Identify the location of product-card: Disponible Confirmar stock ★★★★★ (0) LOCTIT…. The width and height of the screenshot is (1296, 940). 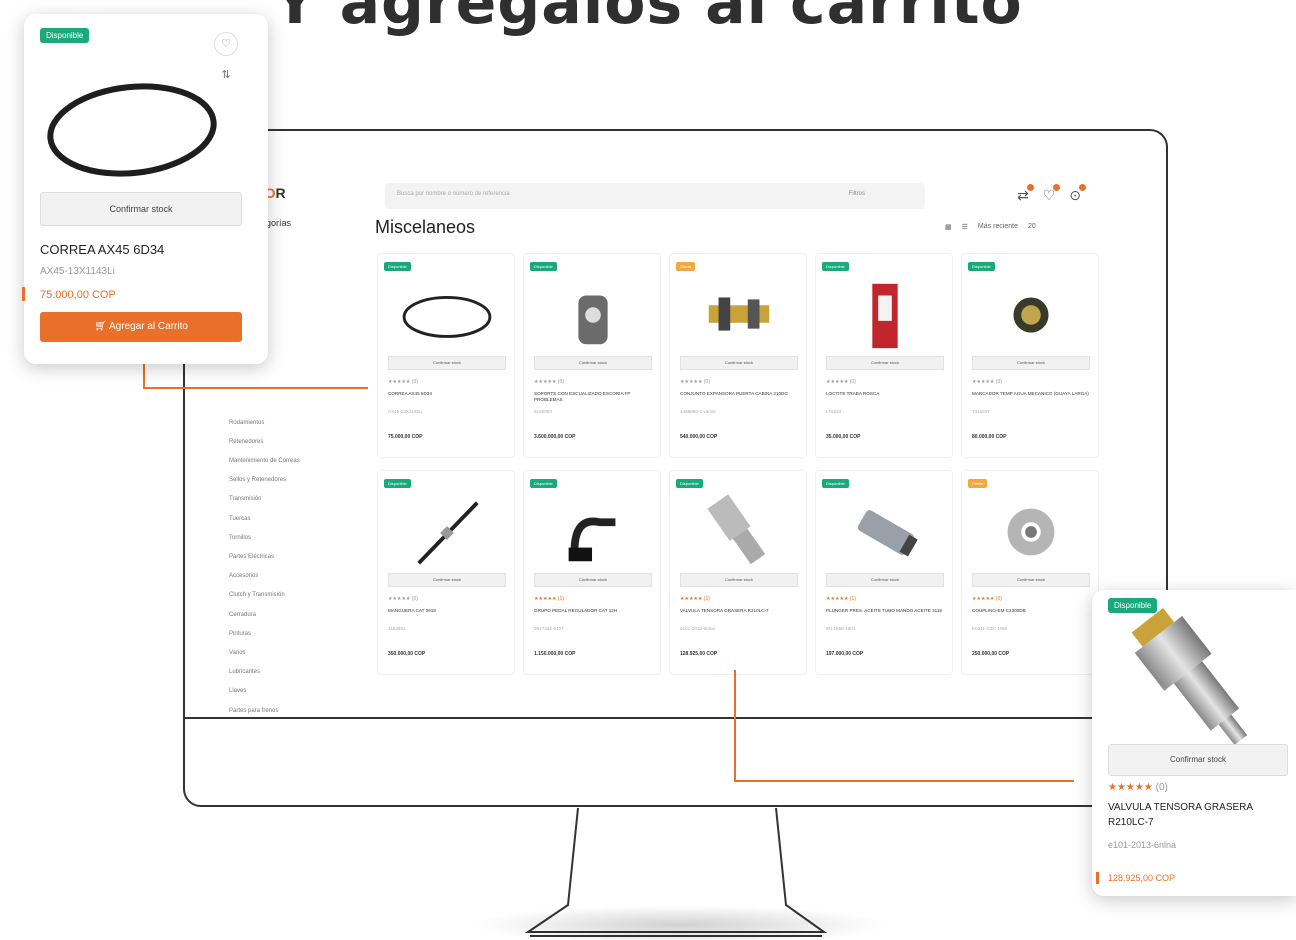
(884, 355).